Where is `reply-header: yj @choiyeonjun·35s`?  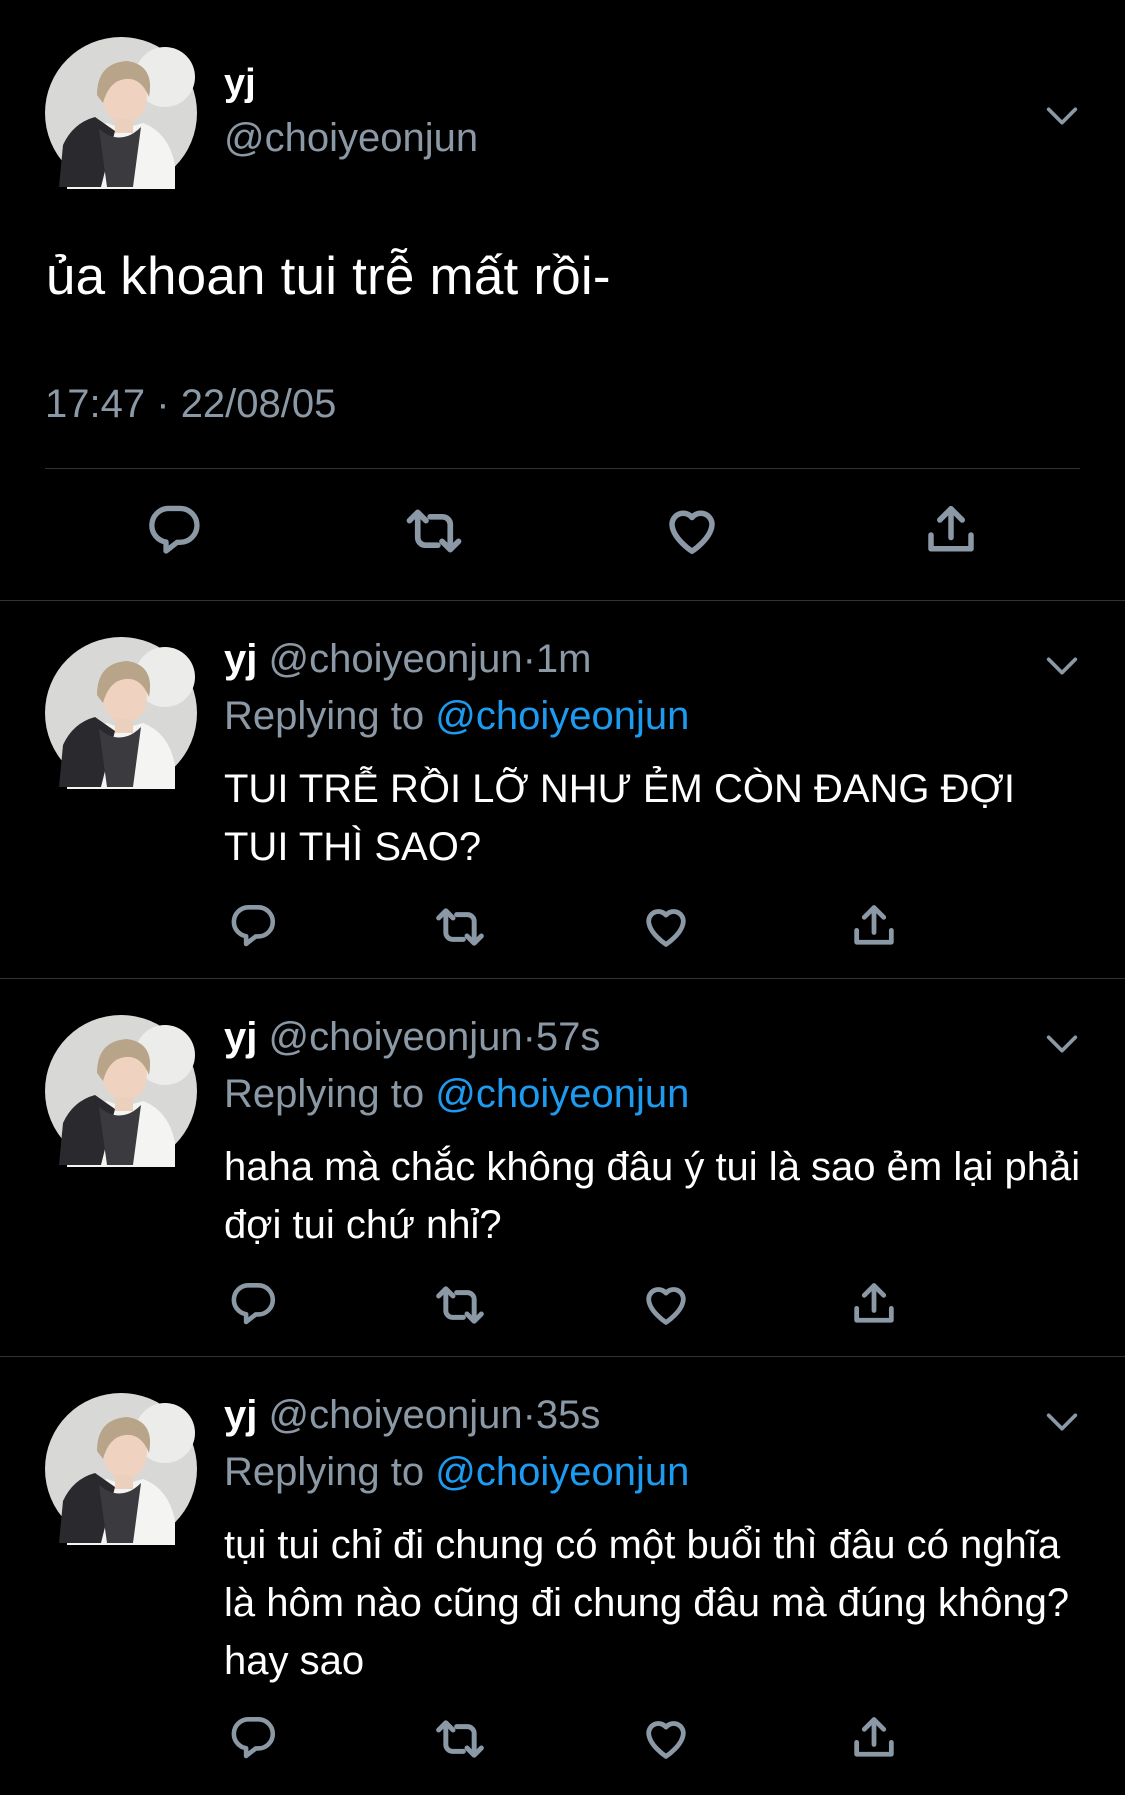
reply-header: yj @choiyeonjun·35s is located at coordinates (412, 1415).